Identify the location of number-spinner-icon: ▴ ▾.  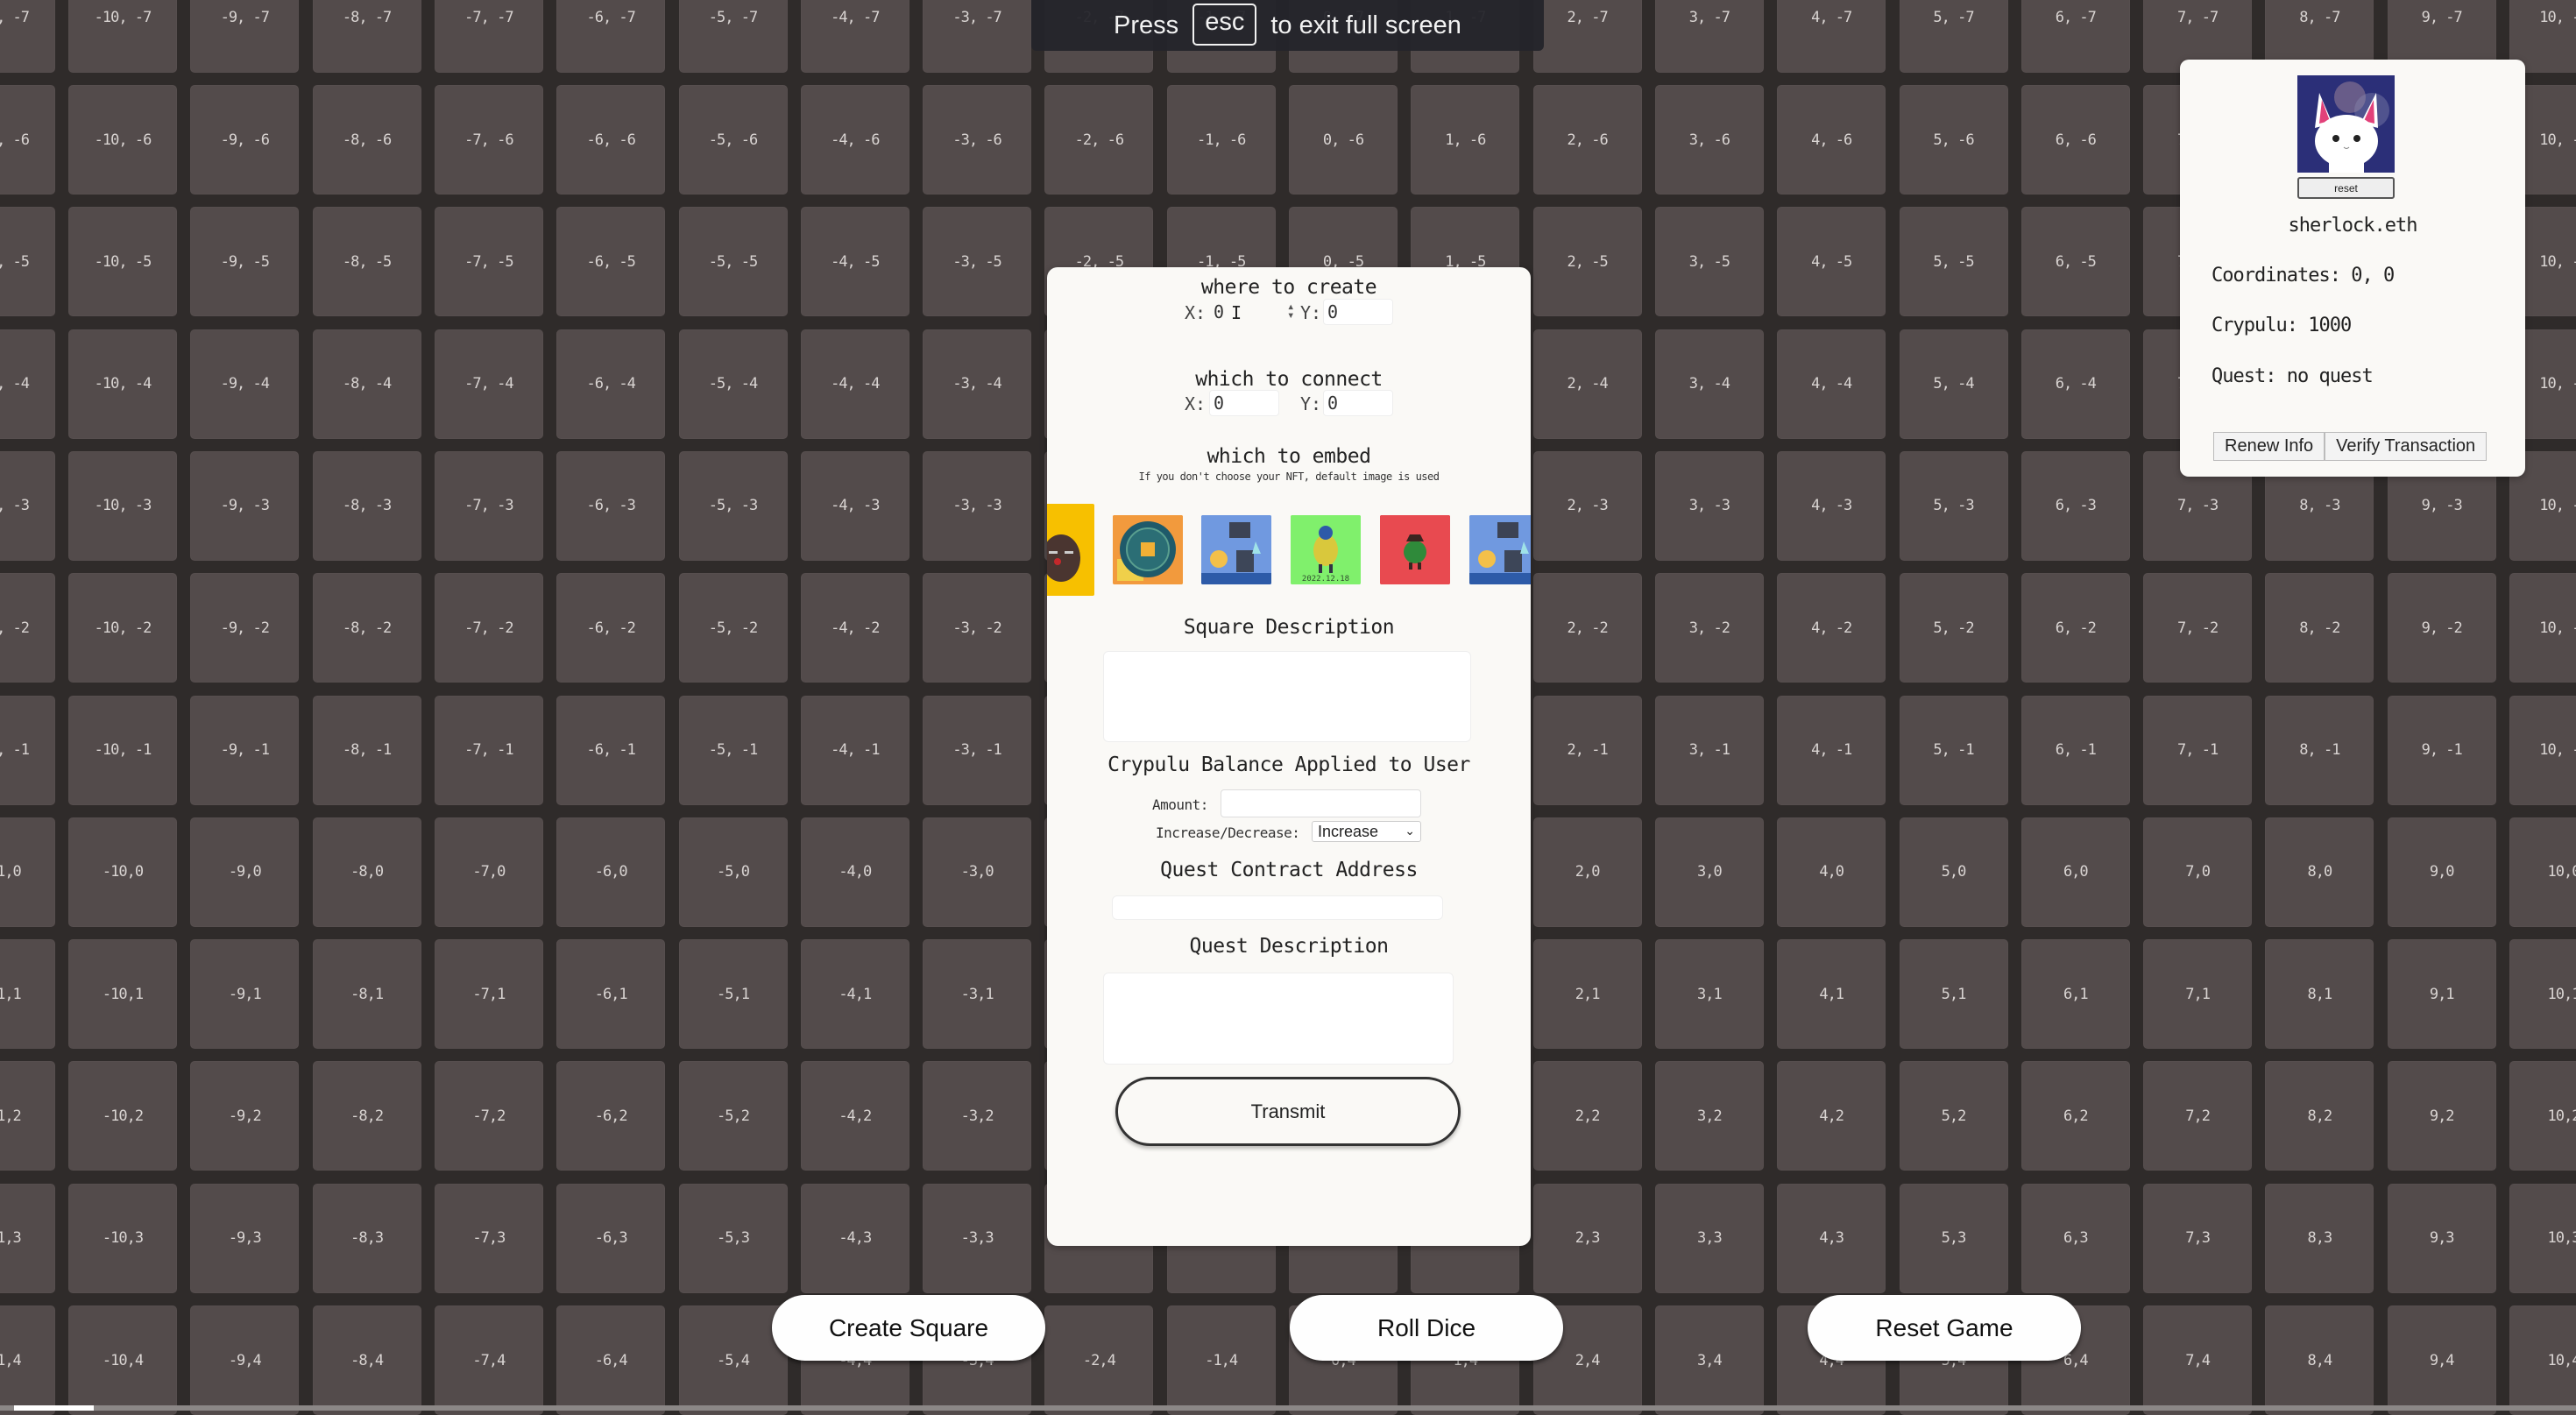
(1290, 311).